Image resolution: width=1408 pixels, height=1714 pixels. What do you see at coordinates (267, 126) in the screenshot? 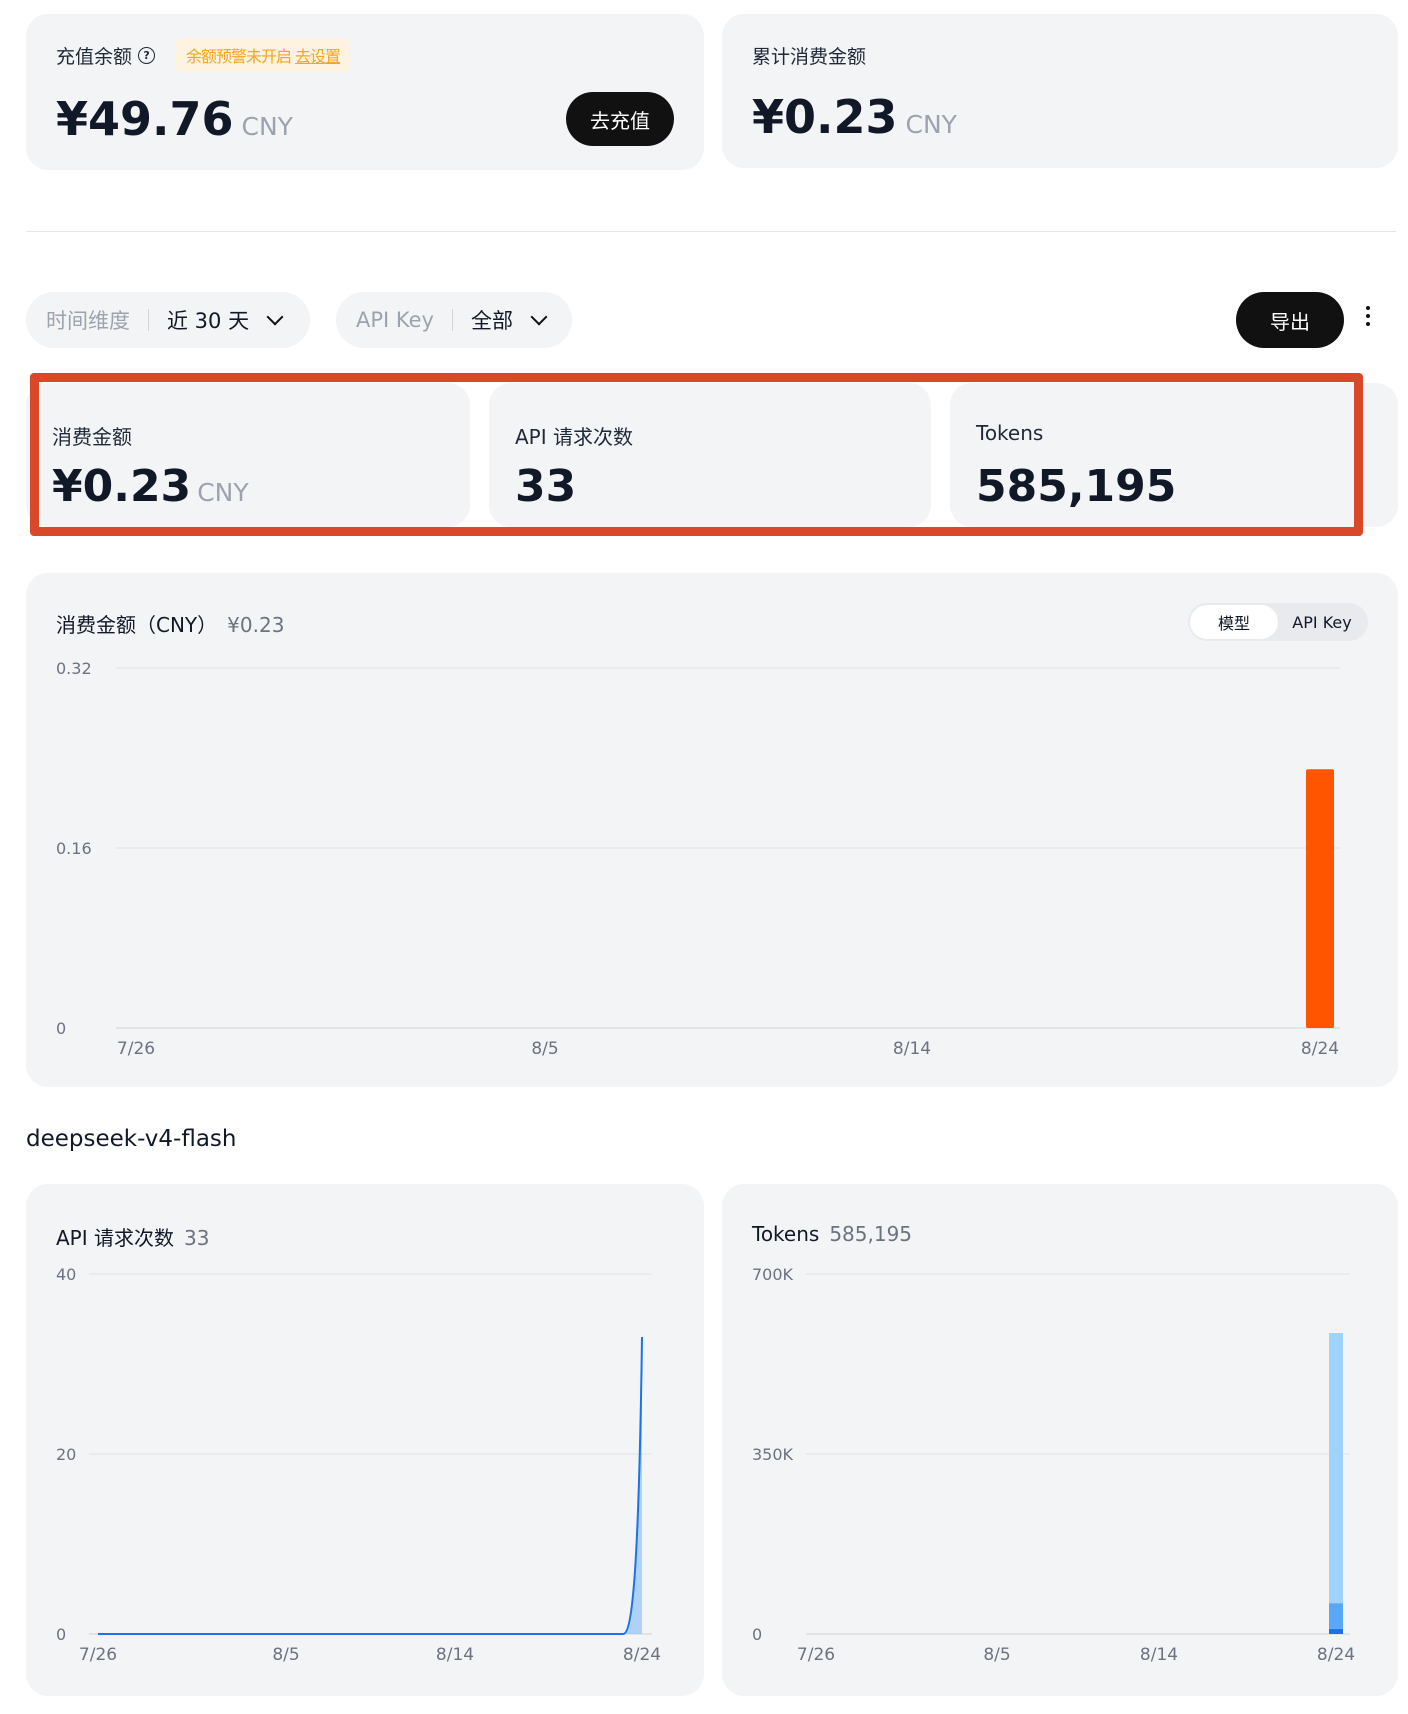
I see `balance-currency: CNY` at bounding box center [267, 126].